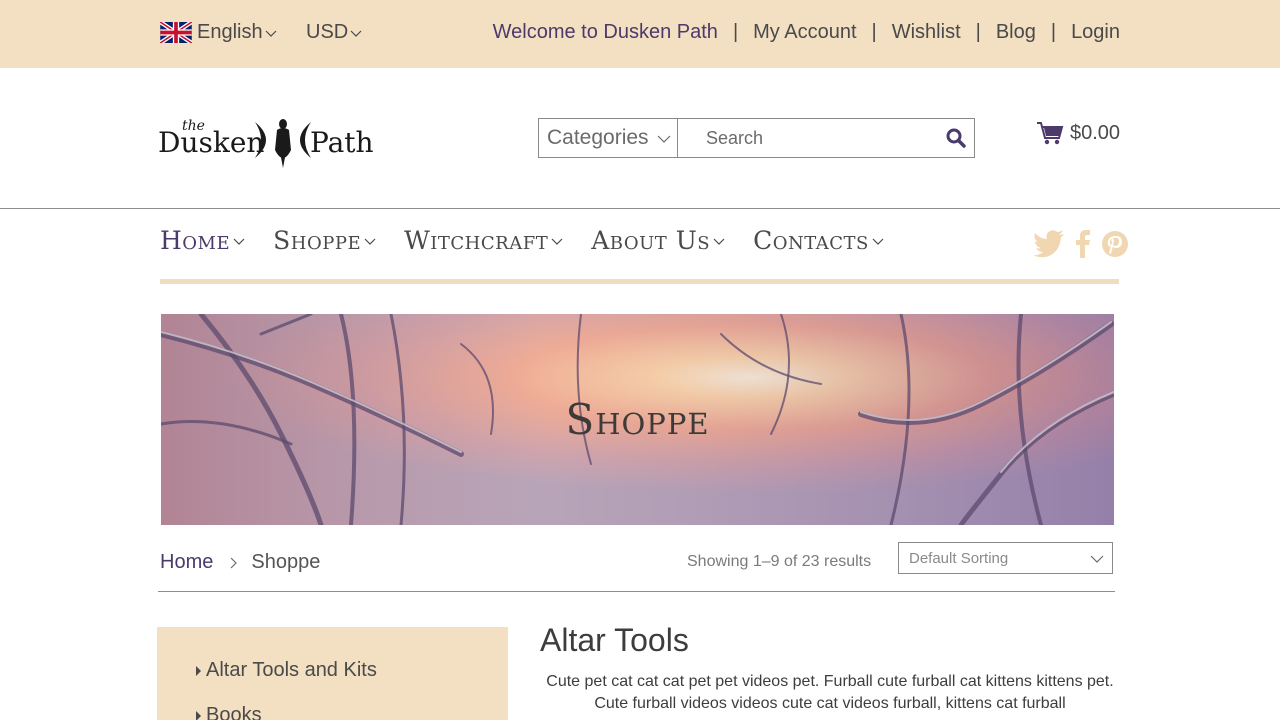 The width and height of the screenshot is (1280, 720). What do you see at coordinates (176, 32) in the screenshot?
I see `uk-flag-icon` at bounding box center [176, 32].